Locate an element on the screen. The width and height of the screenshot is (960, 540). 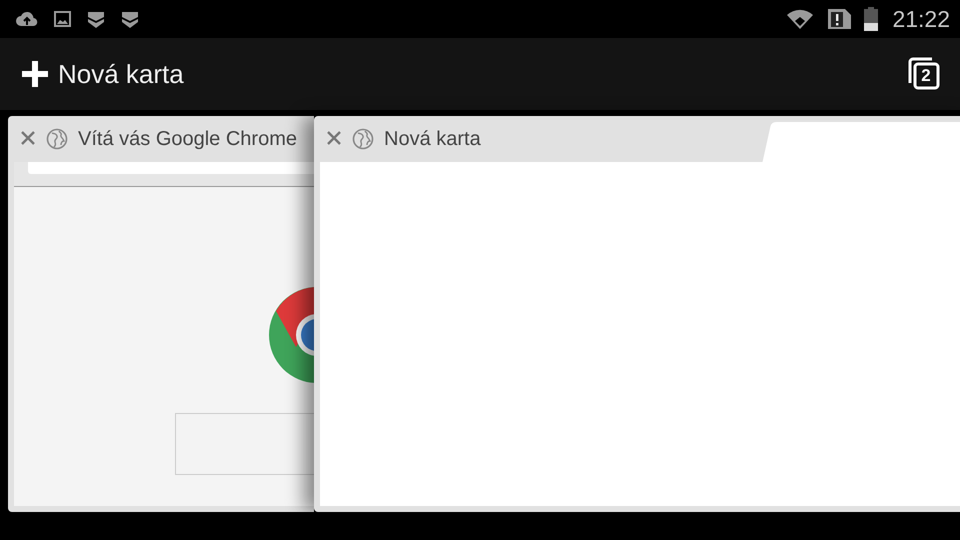
clock-time: 21:22 is located at coordinates (921, 19).